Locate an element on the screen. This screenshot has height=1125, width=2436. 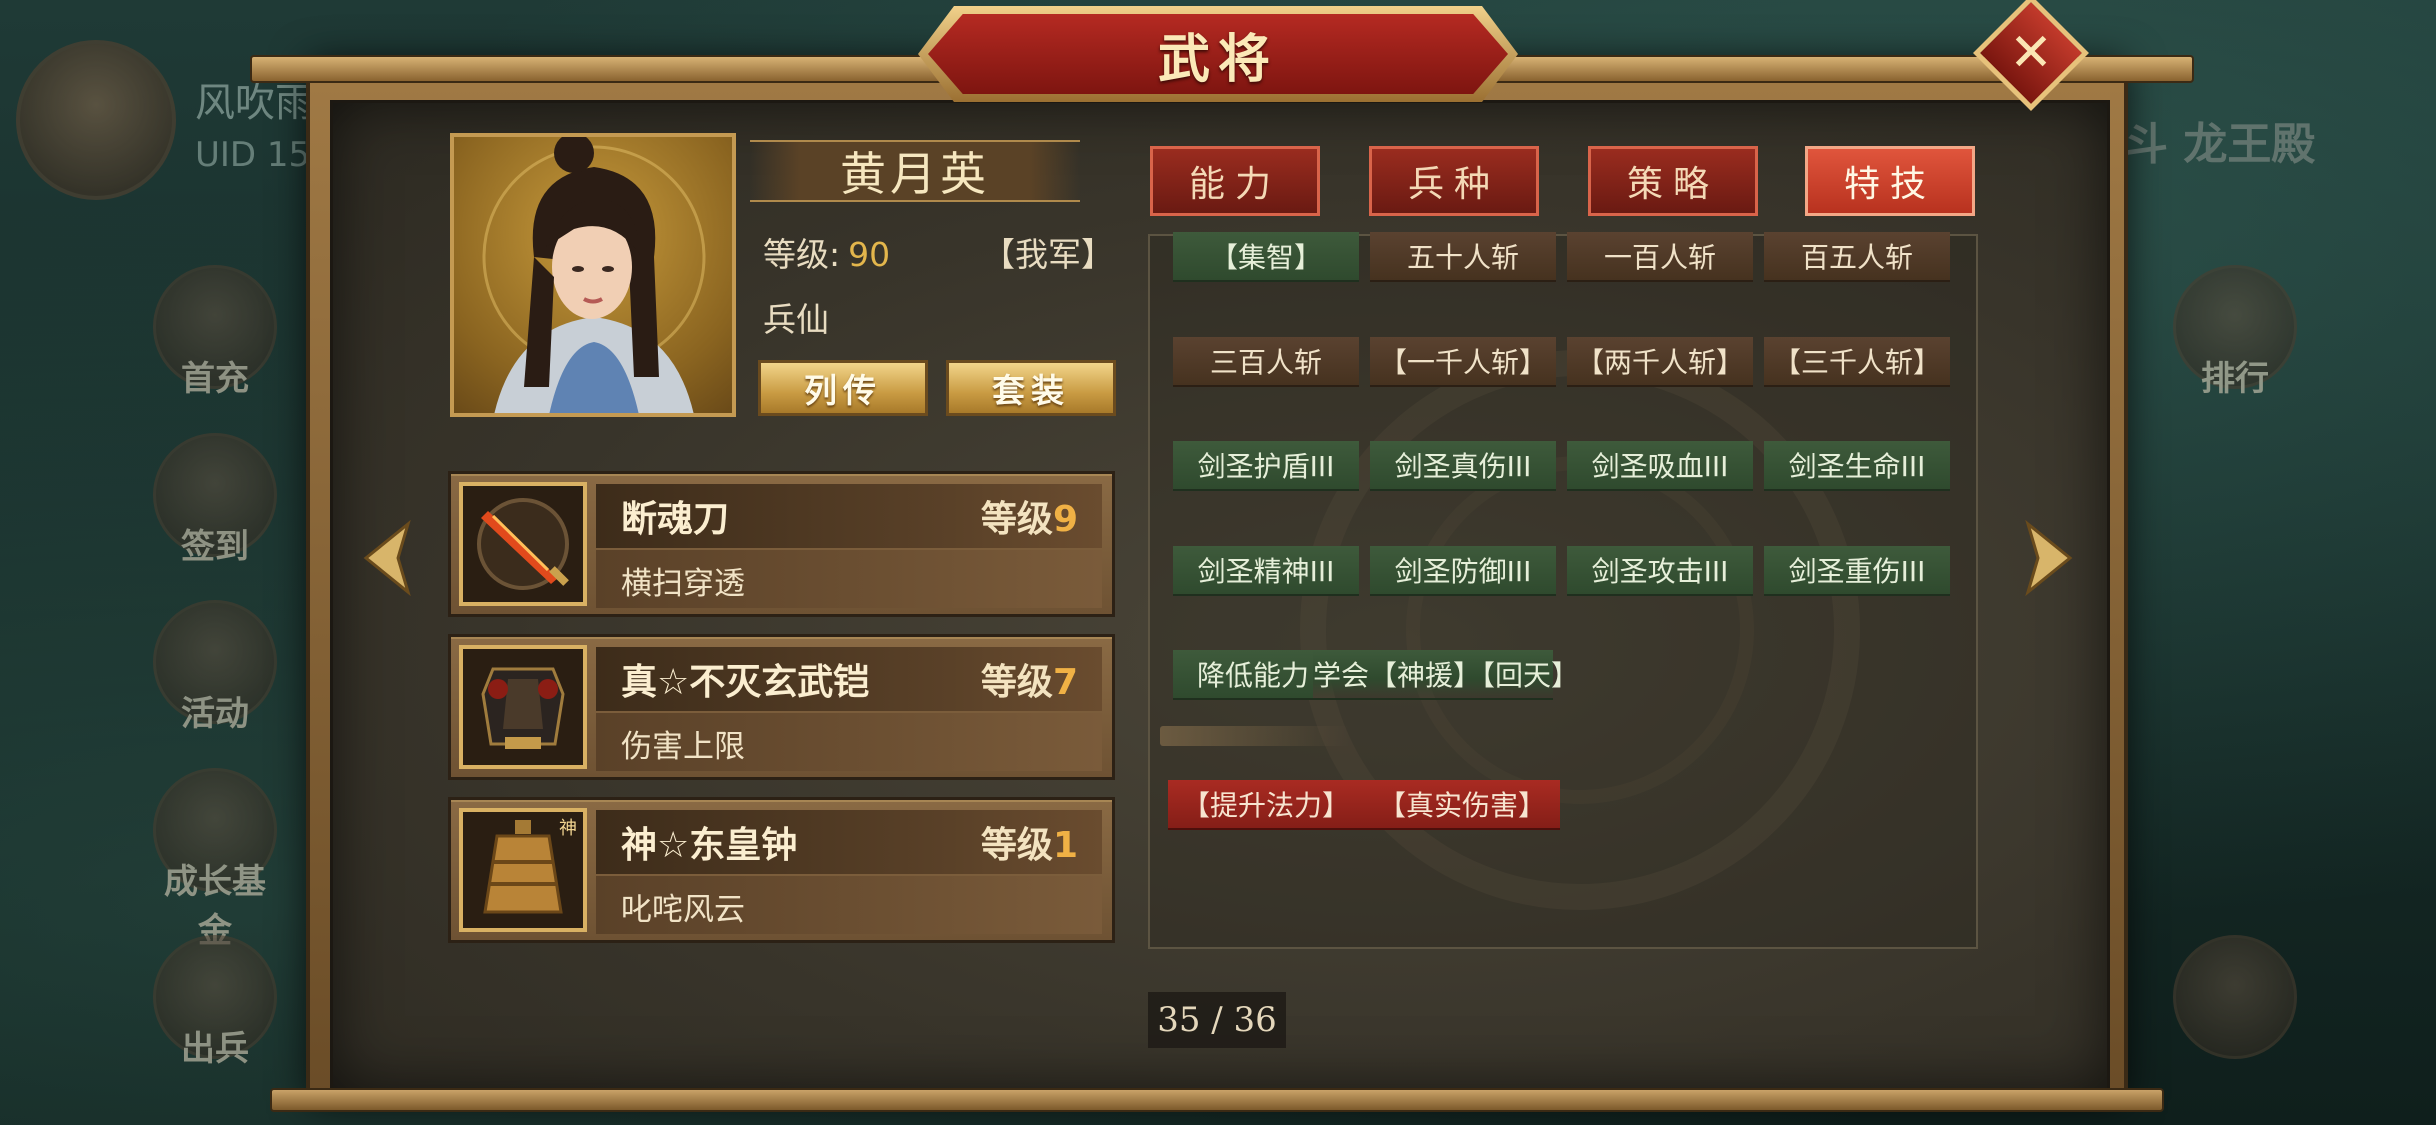
equipment-level: 等级9 is located at coordinates (1029, 519).